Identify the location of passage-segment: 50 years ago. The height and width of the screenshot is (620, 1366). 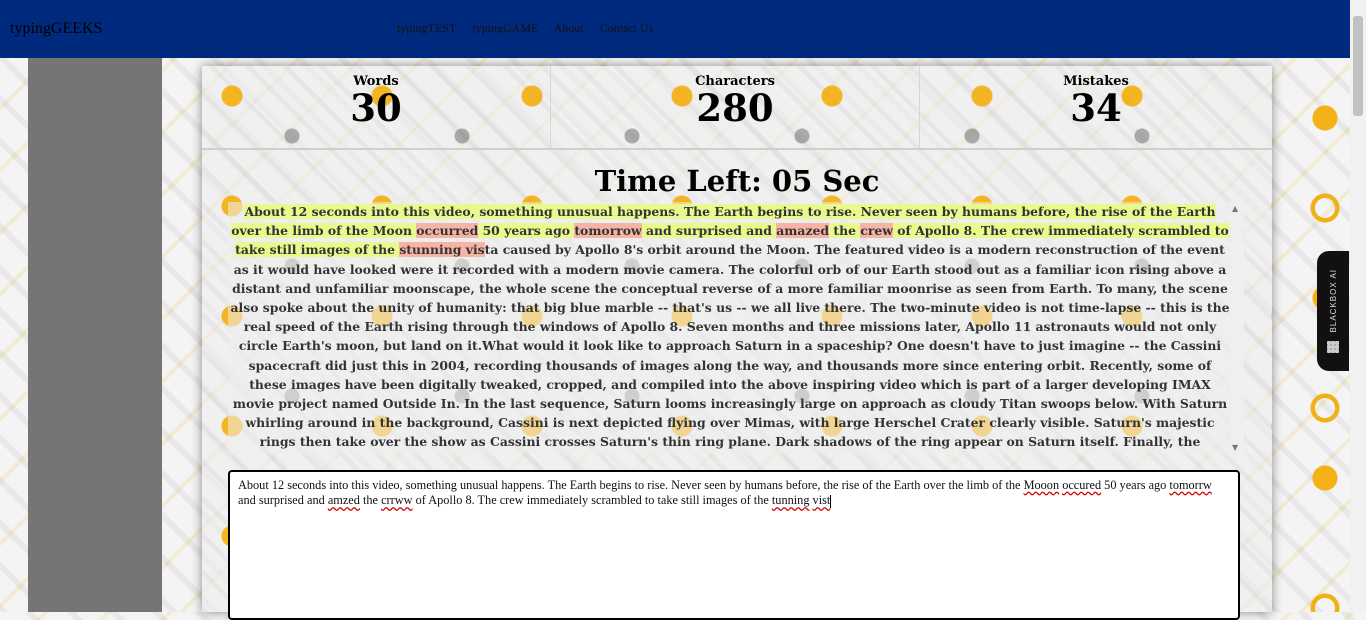
(526, 231).